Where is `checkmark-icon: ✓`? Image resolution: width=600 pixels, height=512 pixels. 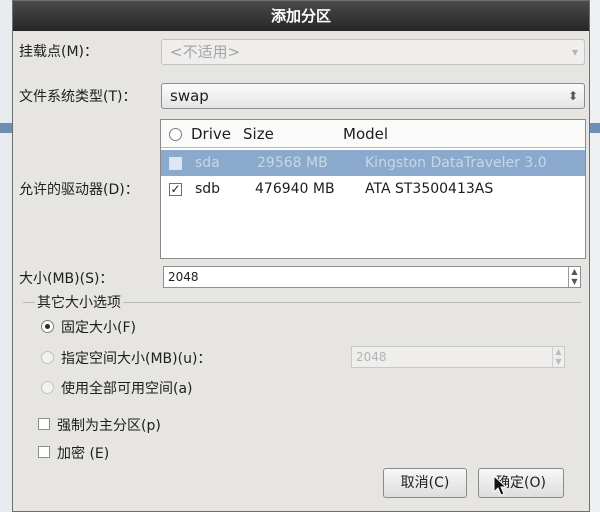 checkmark-icon: ✓ is located at coordinates (175, 189).